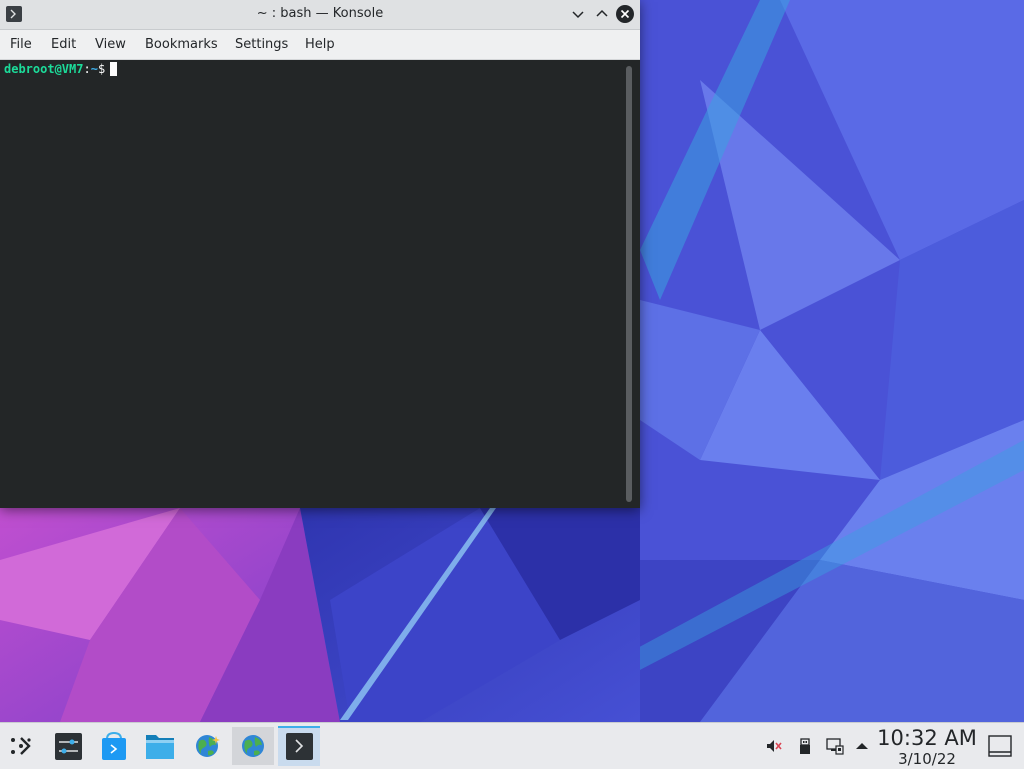  I want to click on chevron-down-icon, so click(578, 15).